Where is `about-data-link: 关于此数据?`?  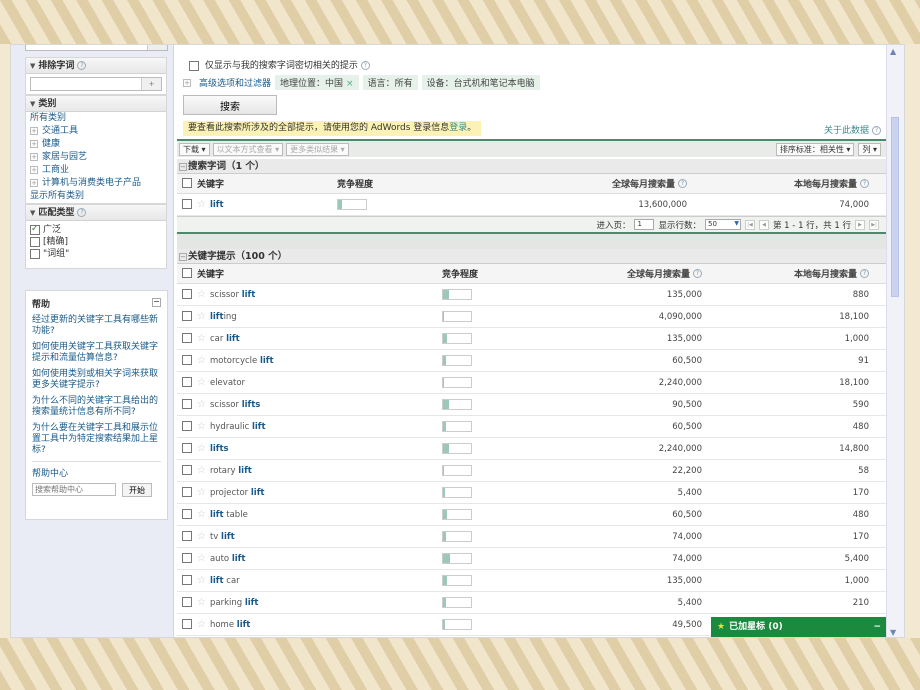 about-data-link: 关于此数据? is located at coordinates (852, 129).